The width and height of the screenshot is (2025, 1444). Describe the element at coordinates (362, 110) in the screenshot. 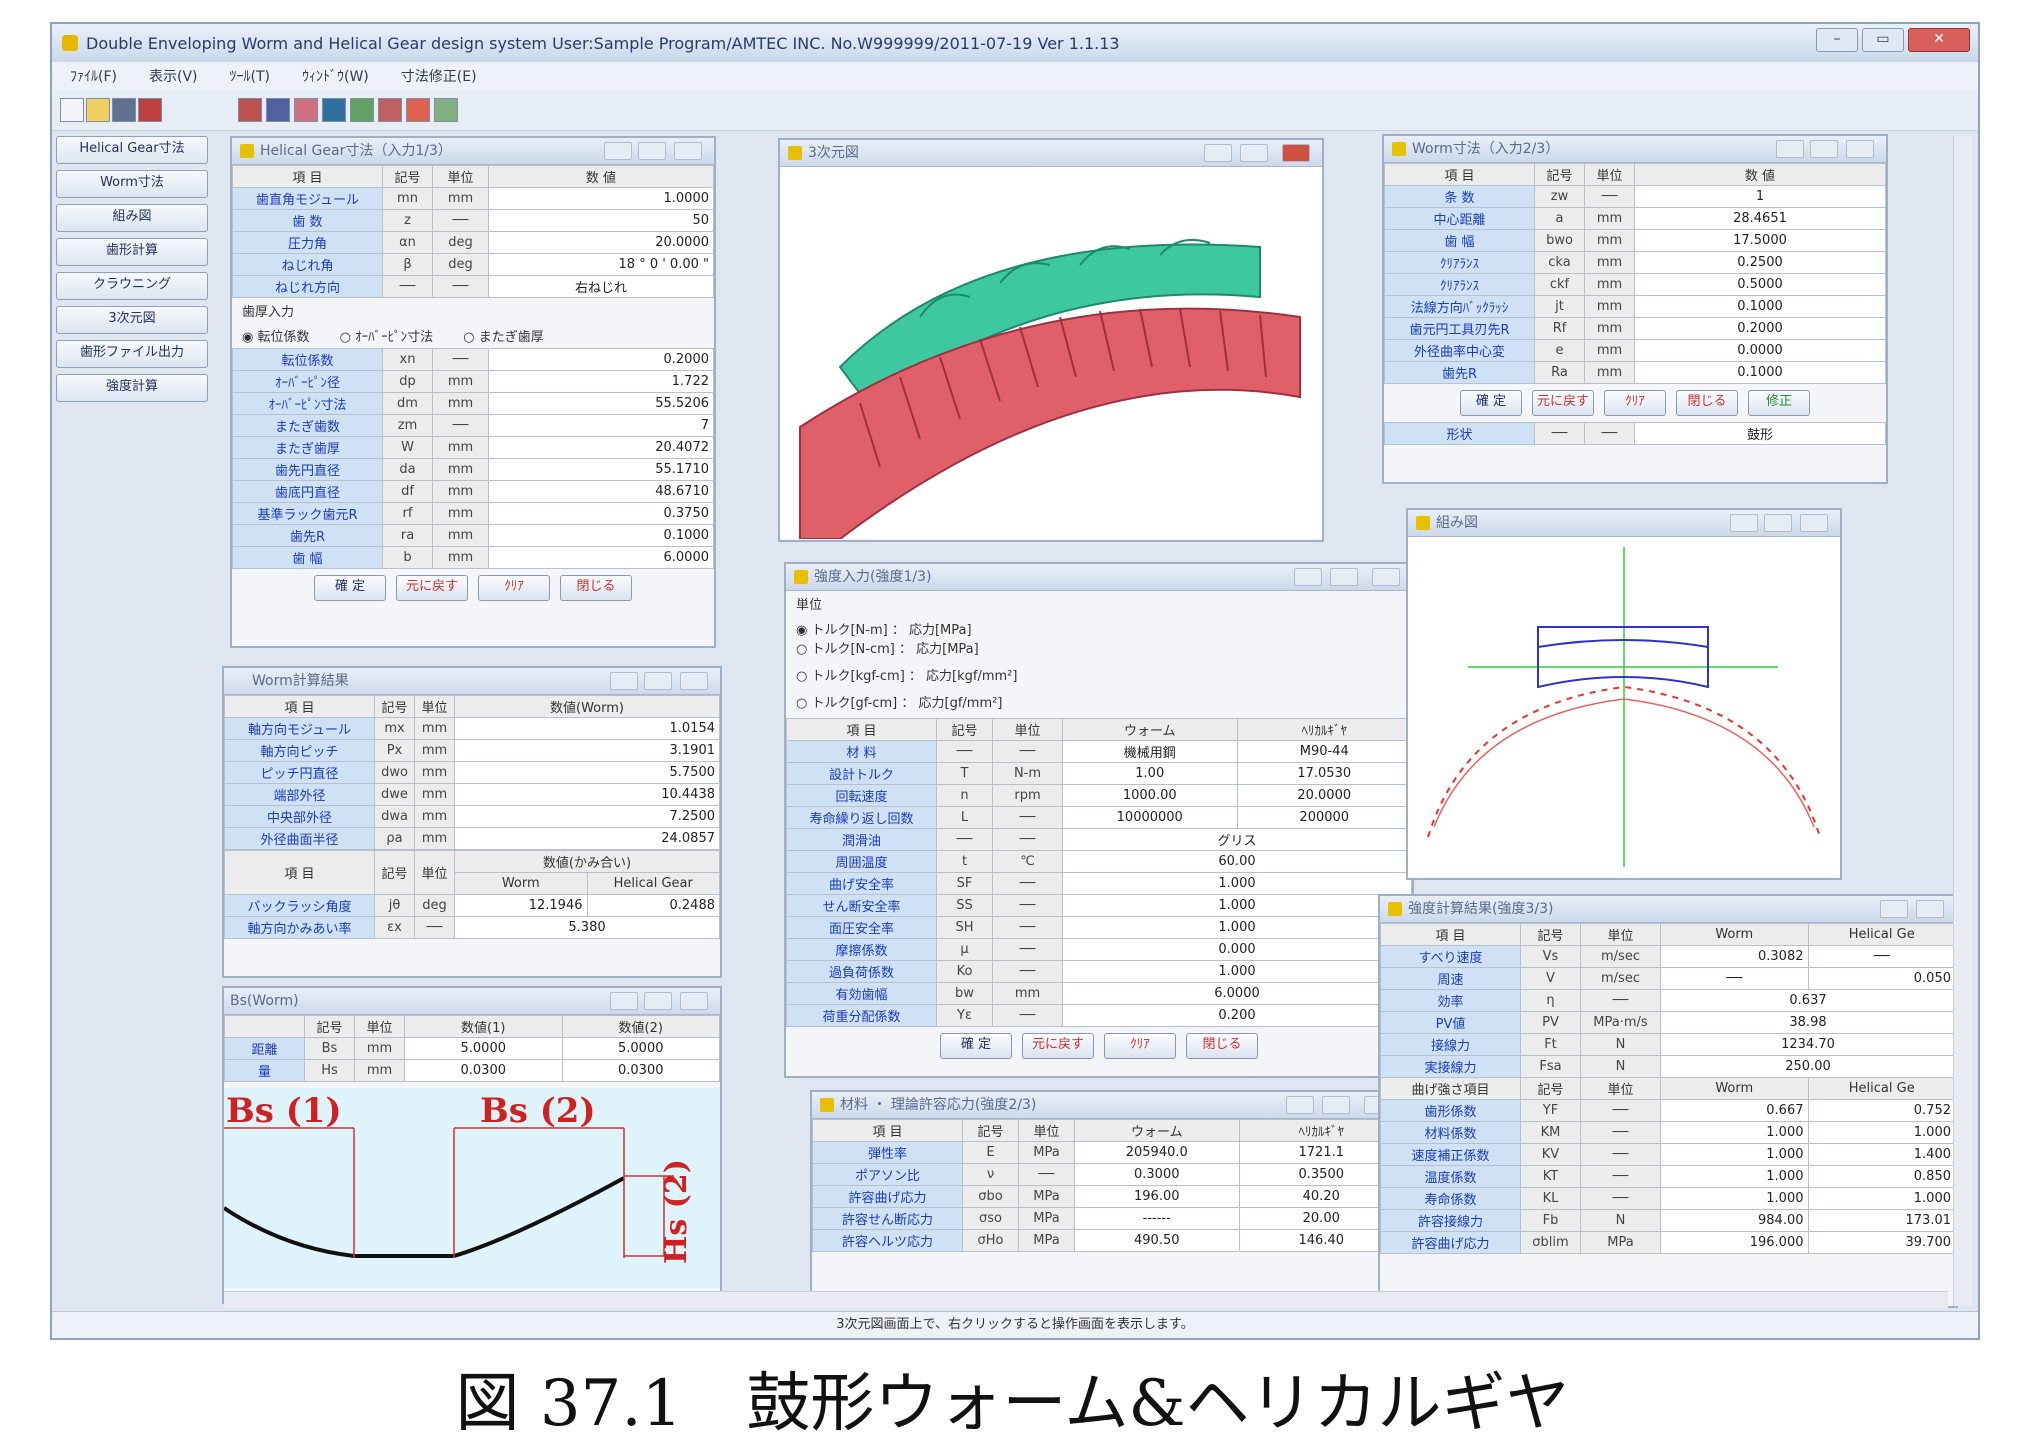

I see `tool-crowning-icon` at that location.